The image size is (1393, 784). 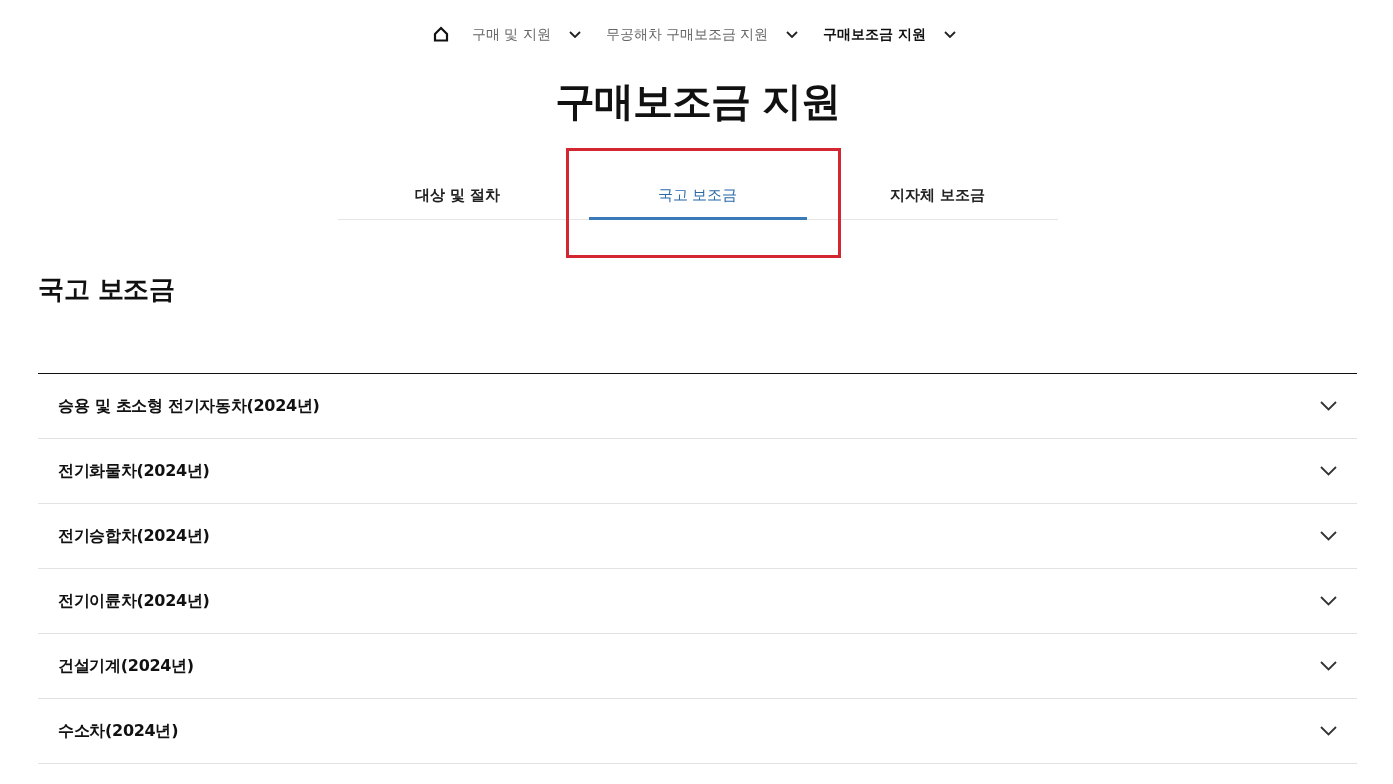 I want to click on tab: 국고 보조금, so click(x=697, y=195).